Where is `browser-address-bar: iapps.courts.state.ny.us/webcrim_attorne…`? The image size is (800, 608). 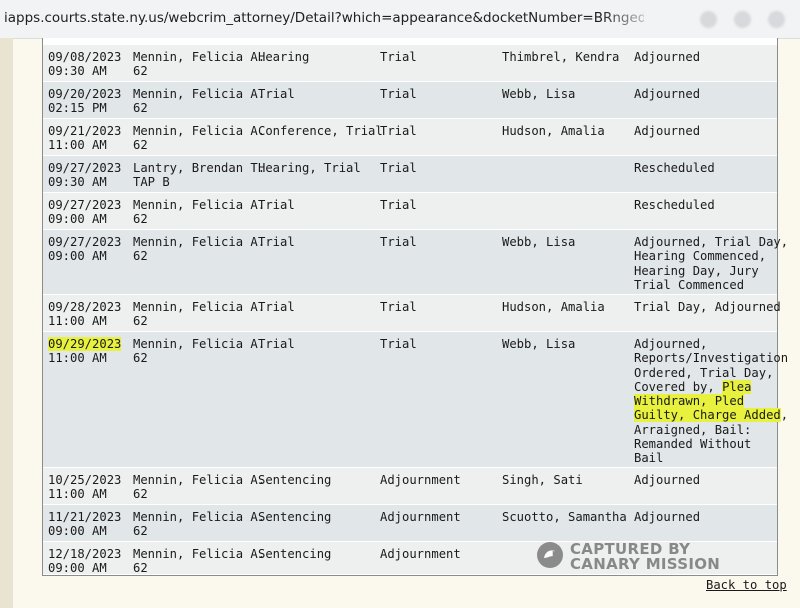 browser-address-bar: iapps.courts.state.ny.us/webcrim_attorne… is located at coordinates (400, 19).